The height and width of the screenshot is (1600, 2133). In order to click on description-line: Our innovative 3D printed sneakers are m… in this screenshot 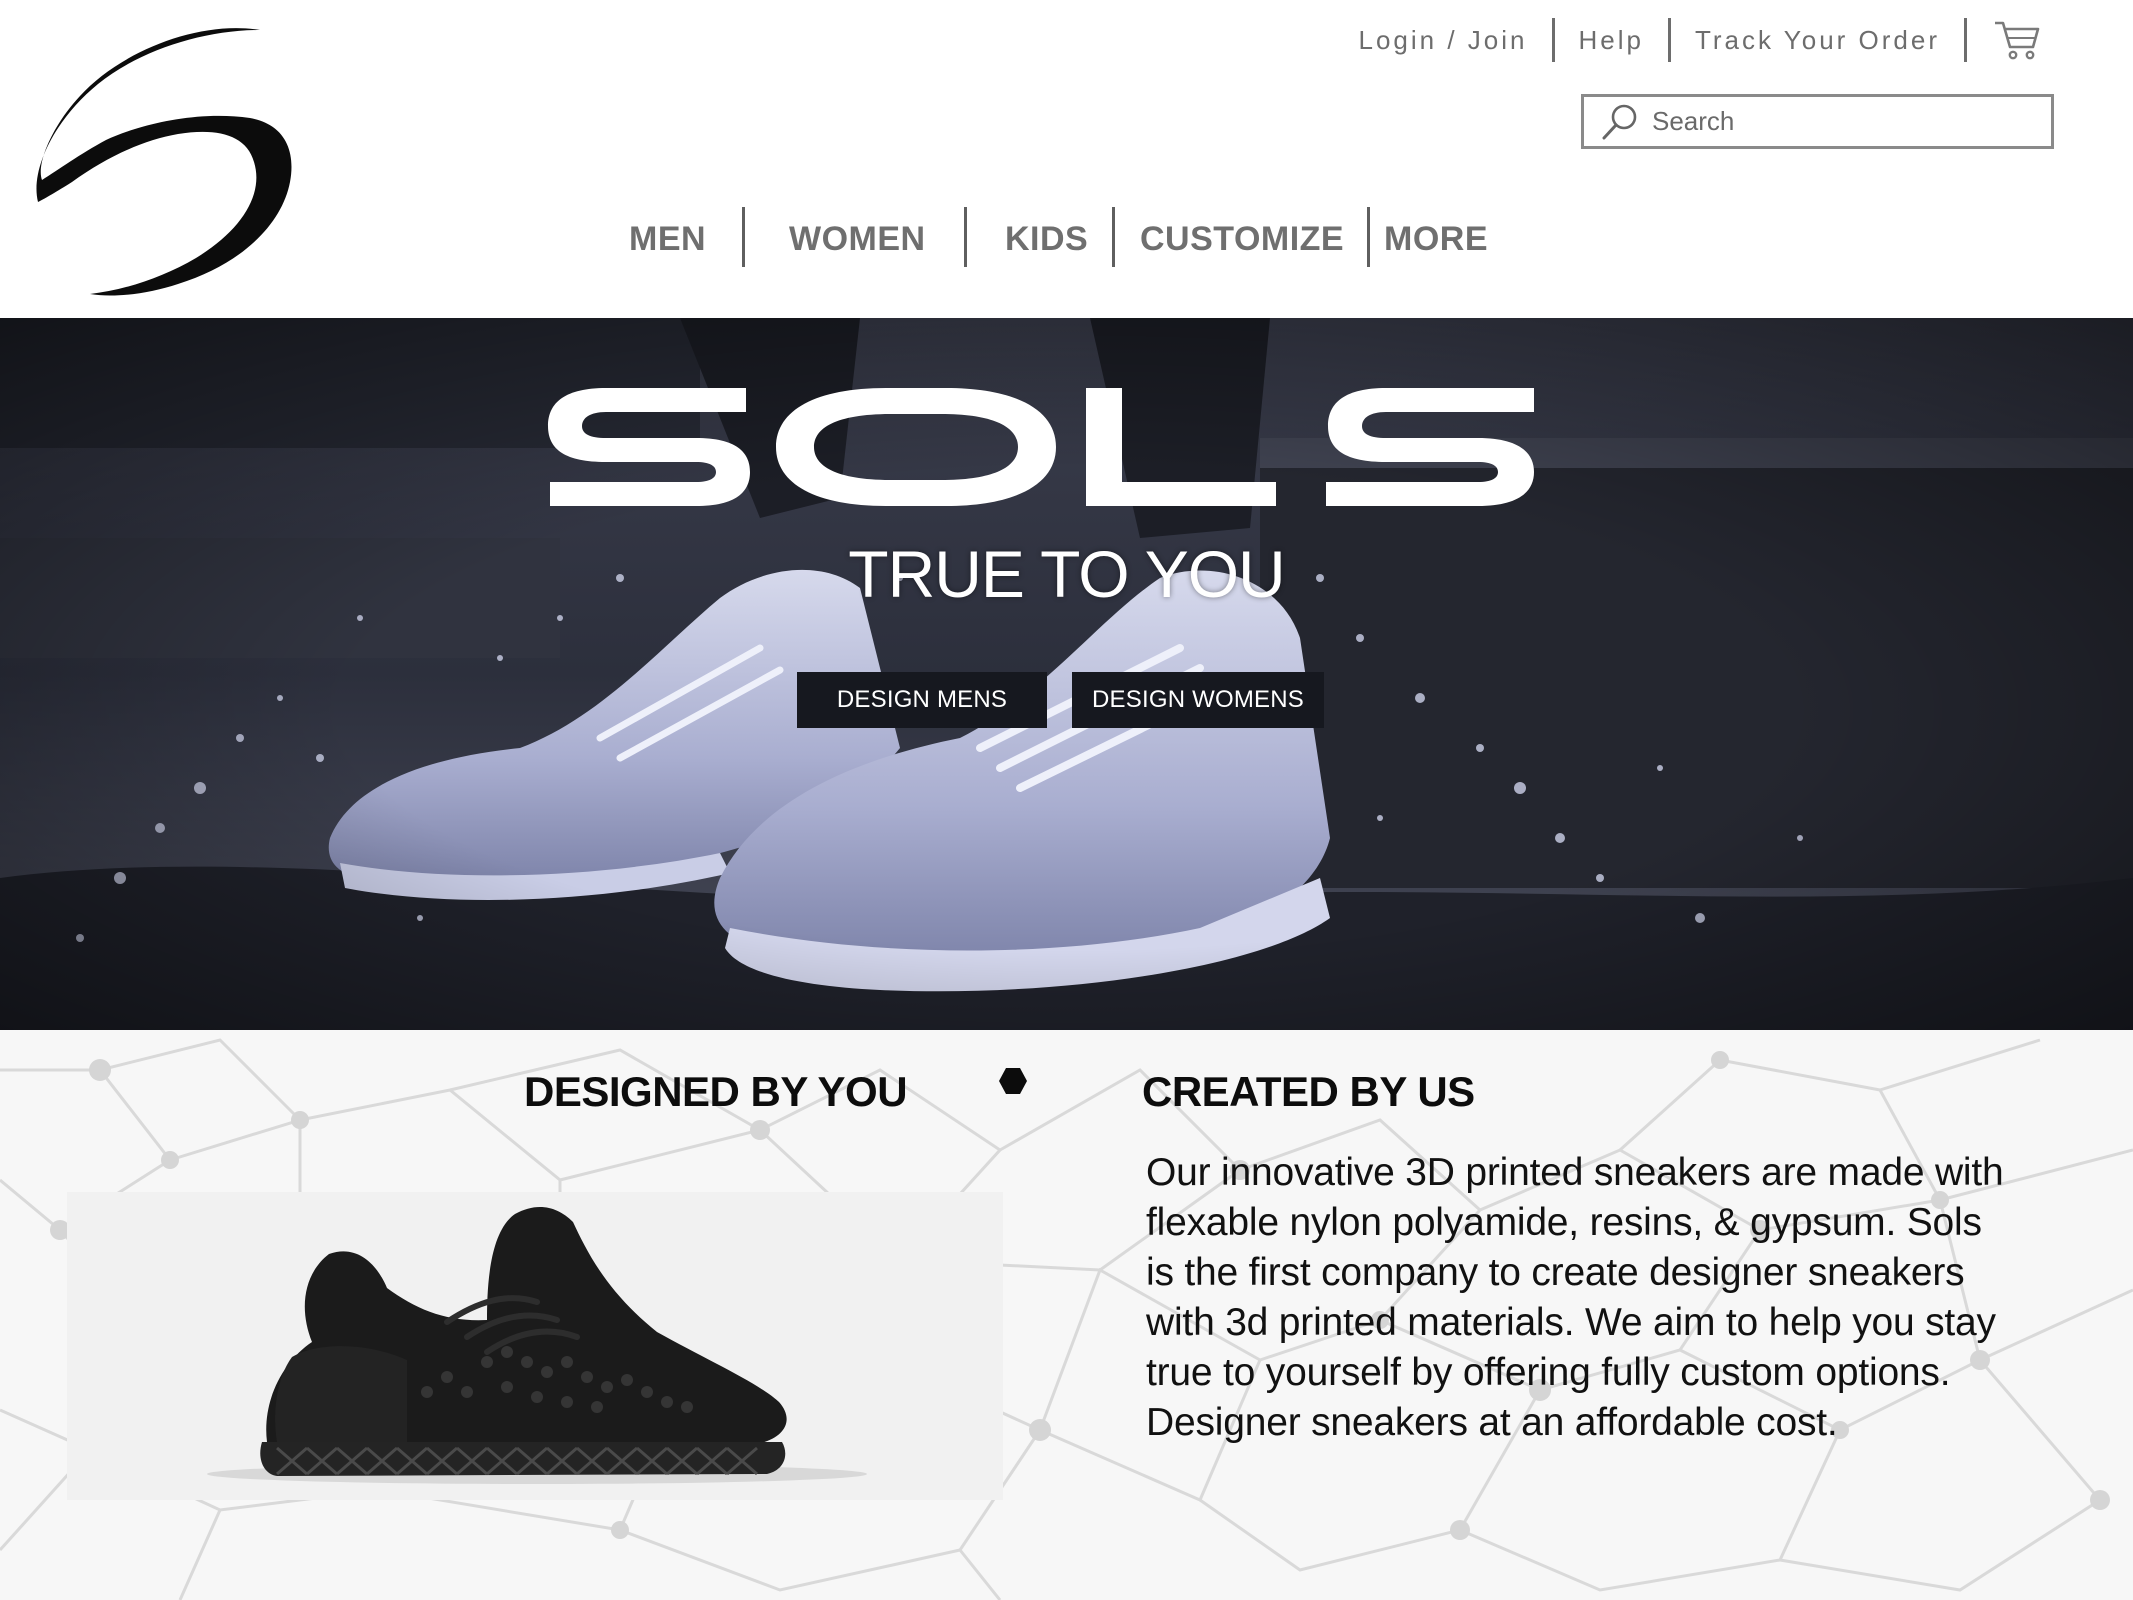, I will do `click(1575, 1172)`.